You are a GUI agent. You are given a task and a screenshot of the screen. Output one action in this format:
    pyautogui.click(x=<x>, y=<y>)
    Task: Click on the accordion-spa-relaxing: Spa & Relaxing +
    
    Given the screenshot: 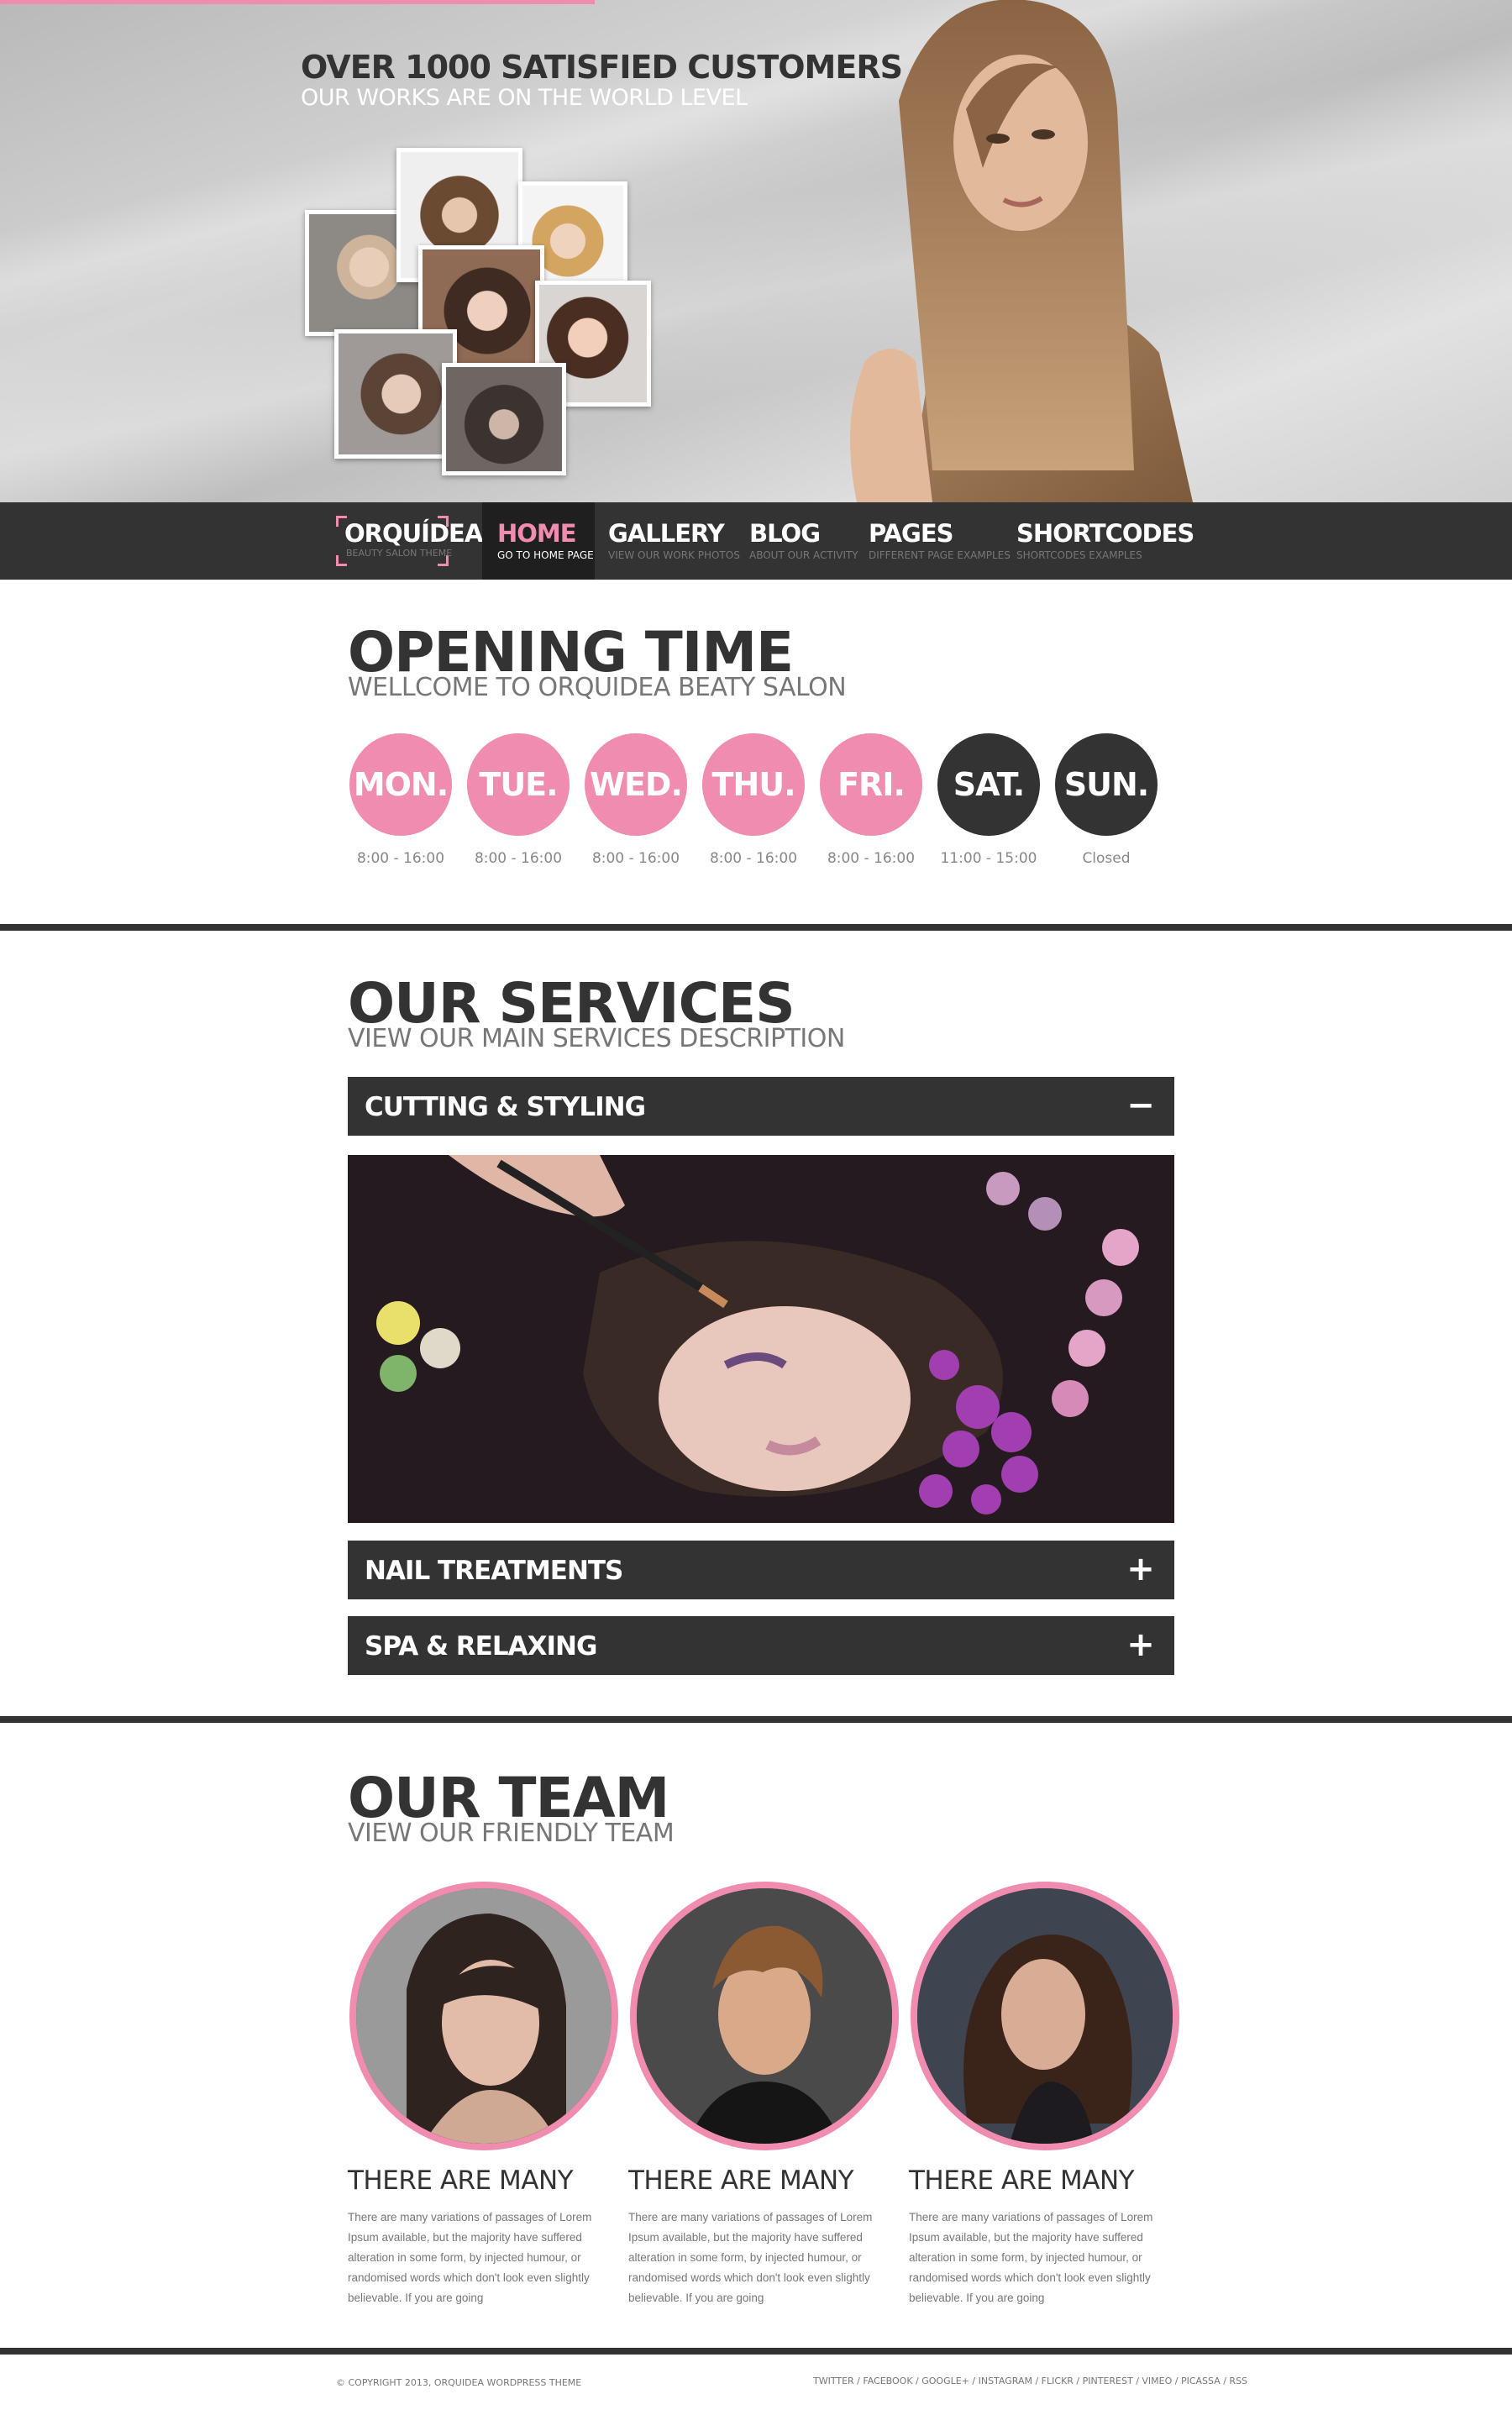 What is the action you would take?
    pyautogui.click(x=761, y=1645)
    